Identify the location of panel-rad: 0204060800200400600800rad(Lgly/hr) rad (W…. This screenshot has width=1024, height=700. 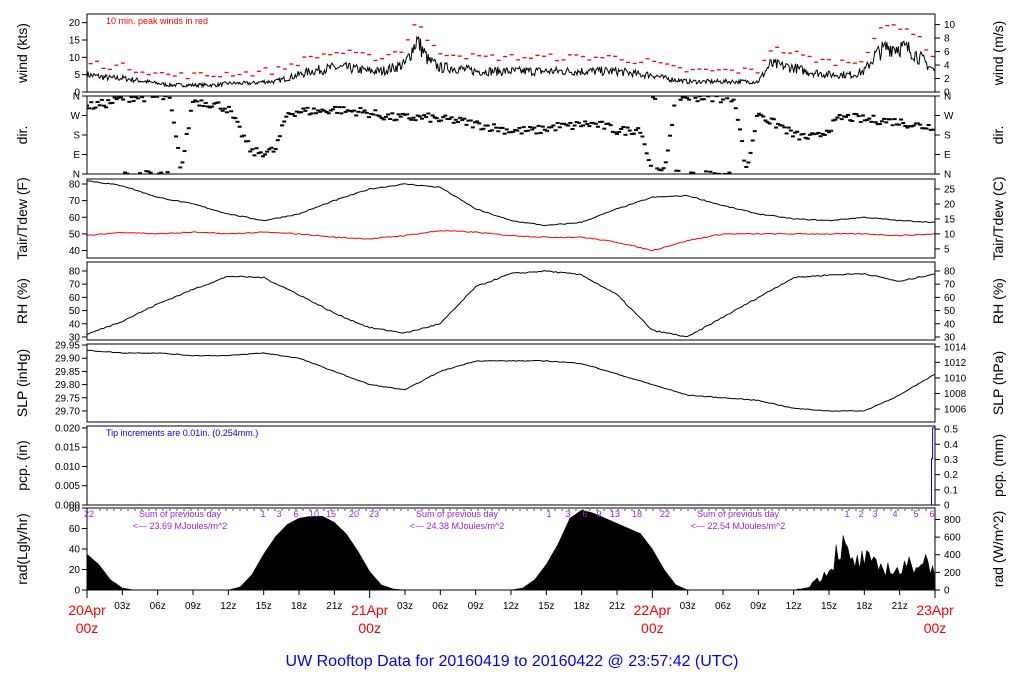
(510, 550).